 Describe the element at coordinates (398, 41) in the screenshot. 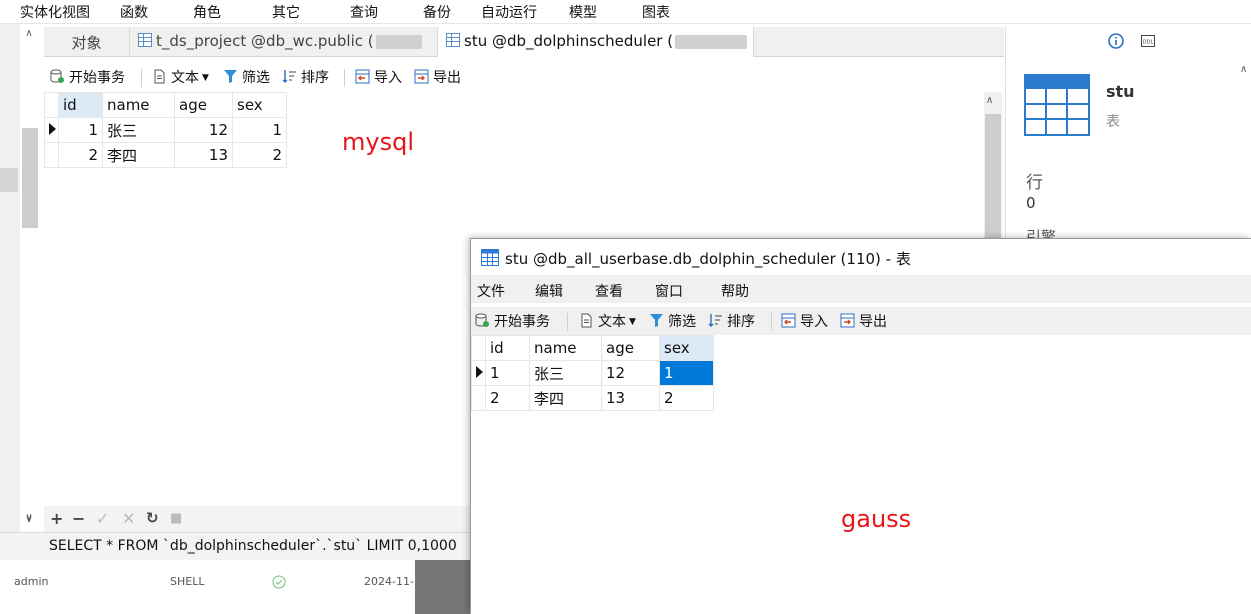

I see `redacted-block` at that location.